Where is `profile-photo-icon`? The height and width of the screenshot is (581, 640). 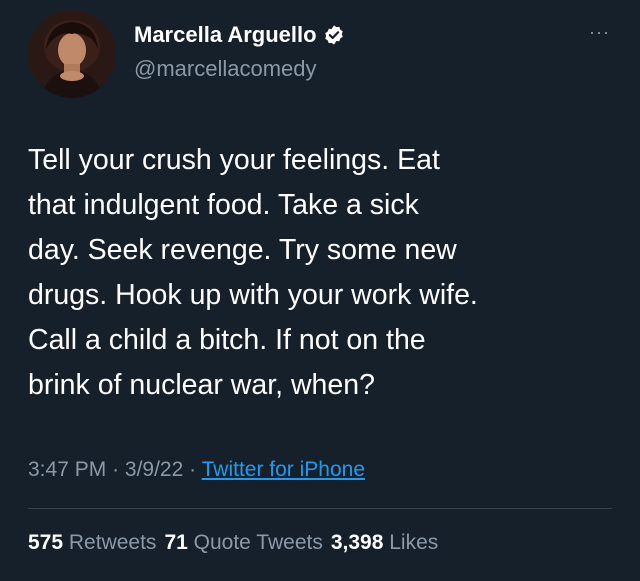 profile-photo-icon is located at coordinates (72, 54).